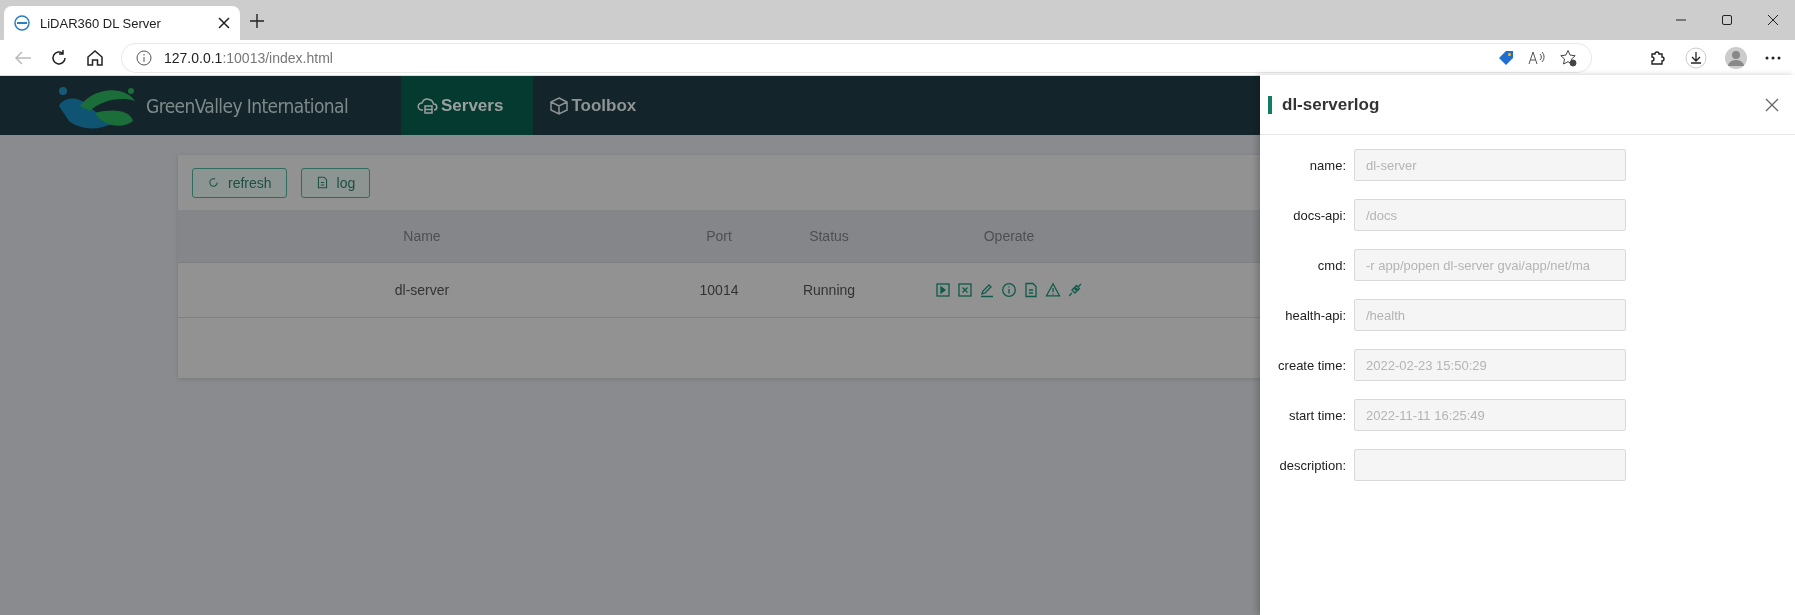 The height and width of the screenshot is (615, 1795). Describe the element at coordinates (239, 182) in the screenshot. I see `refresh-button: refresh` at that location.